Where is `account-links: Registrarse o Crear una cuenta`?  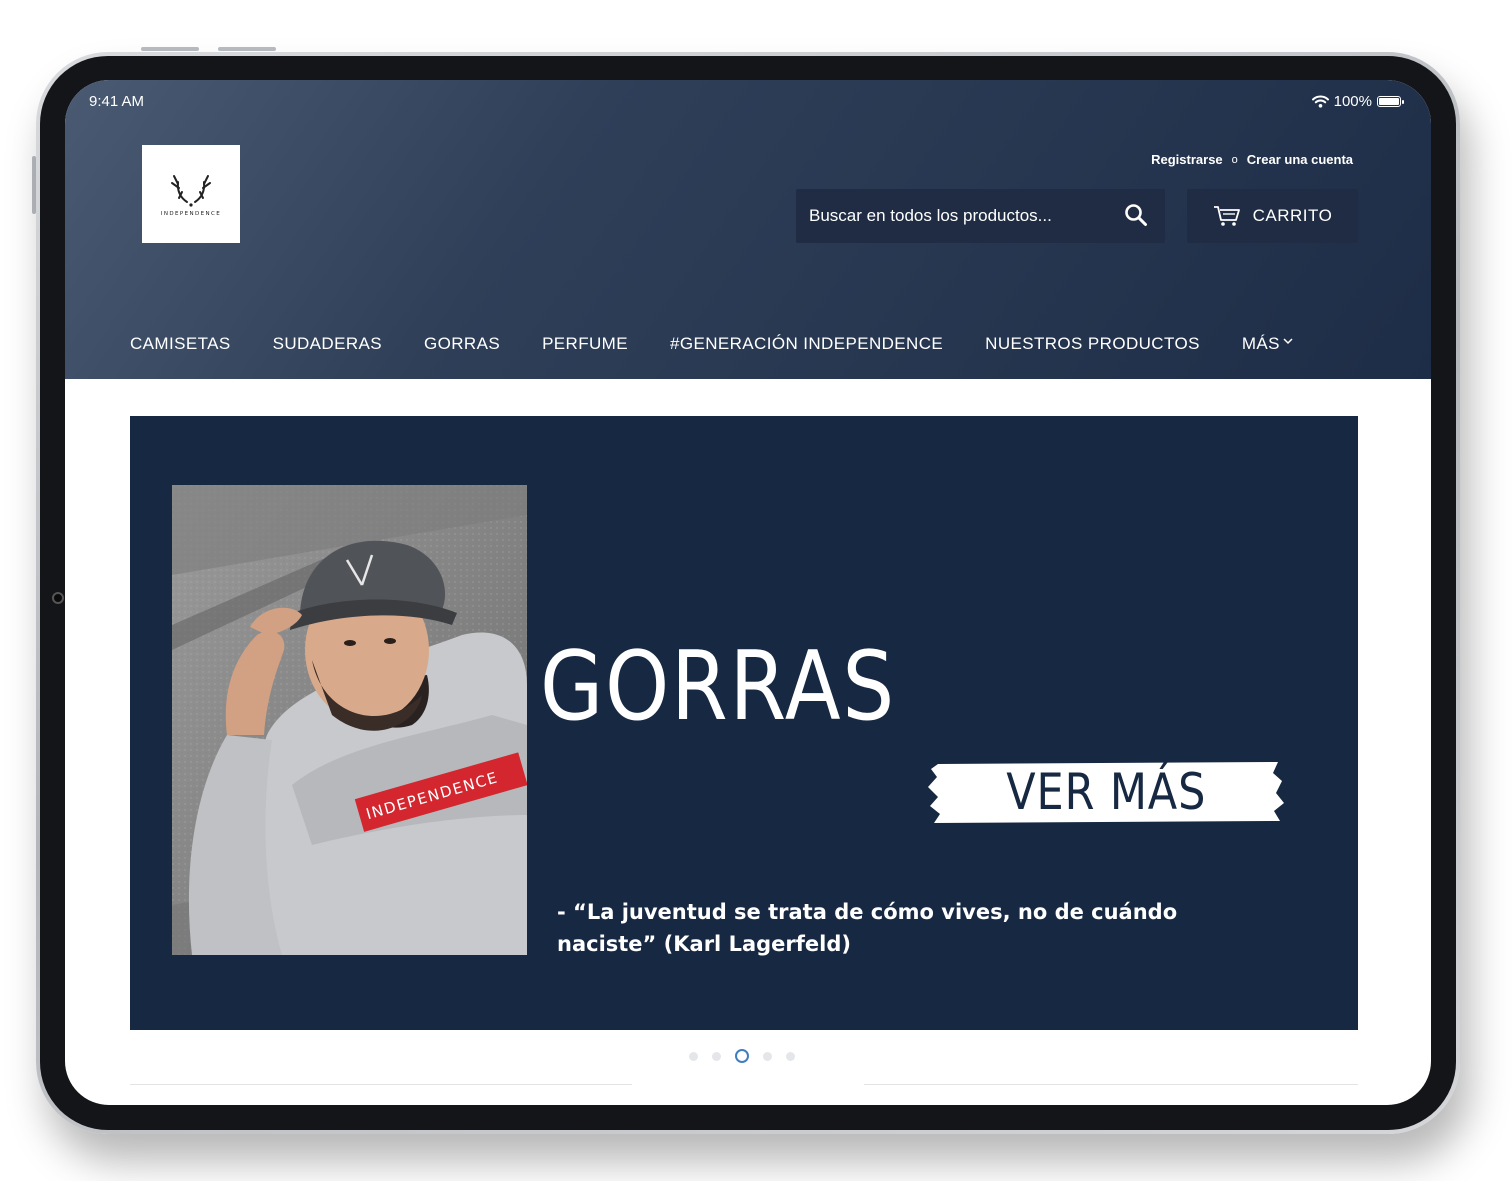 account-links: Registrarse o Crear una cuenta is located at coordinates (1252, 159).